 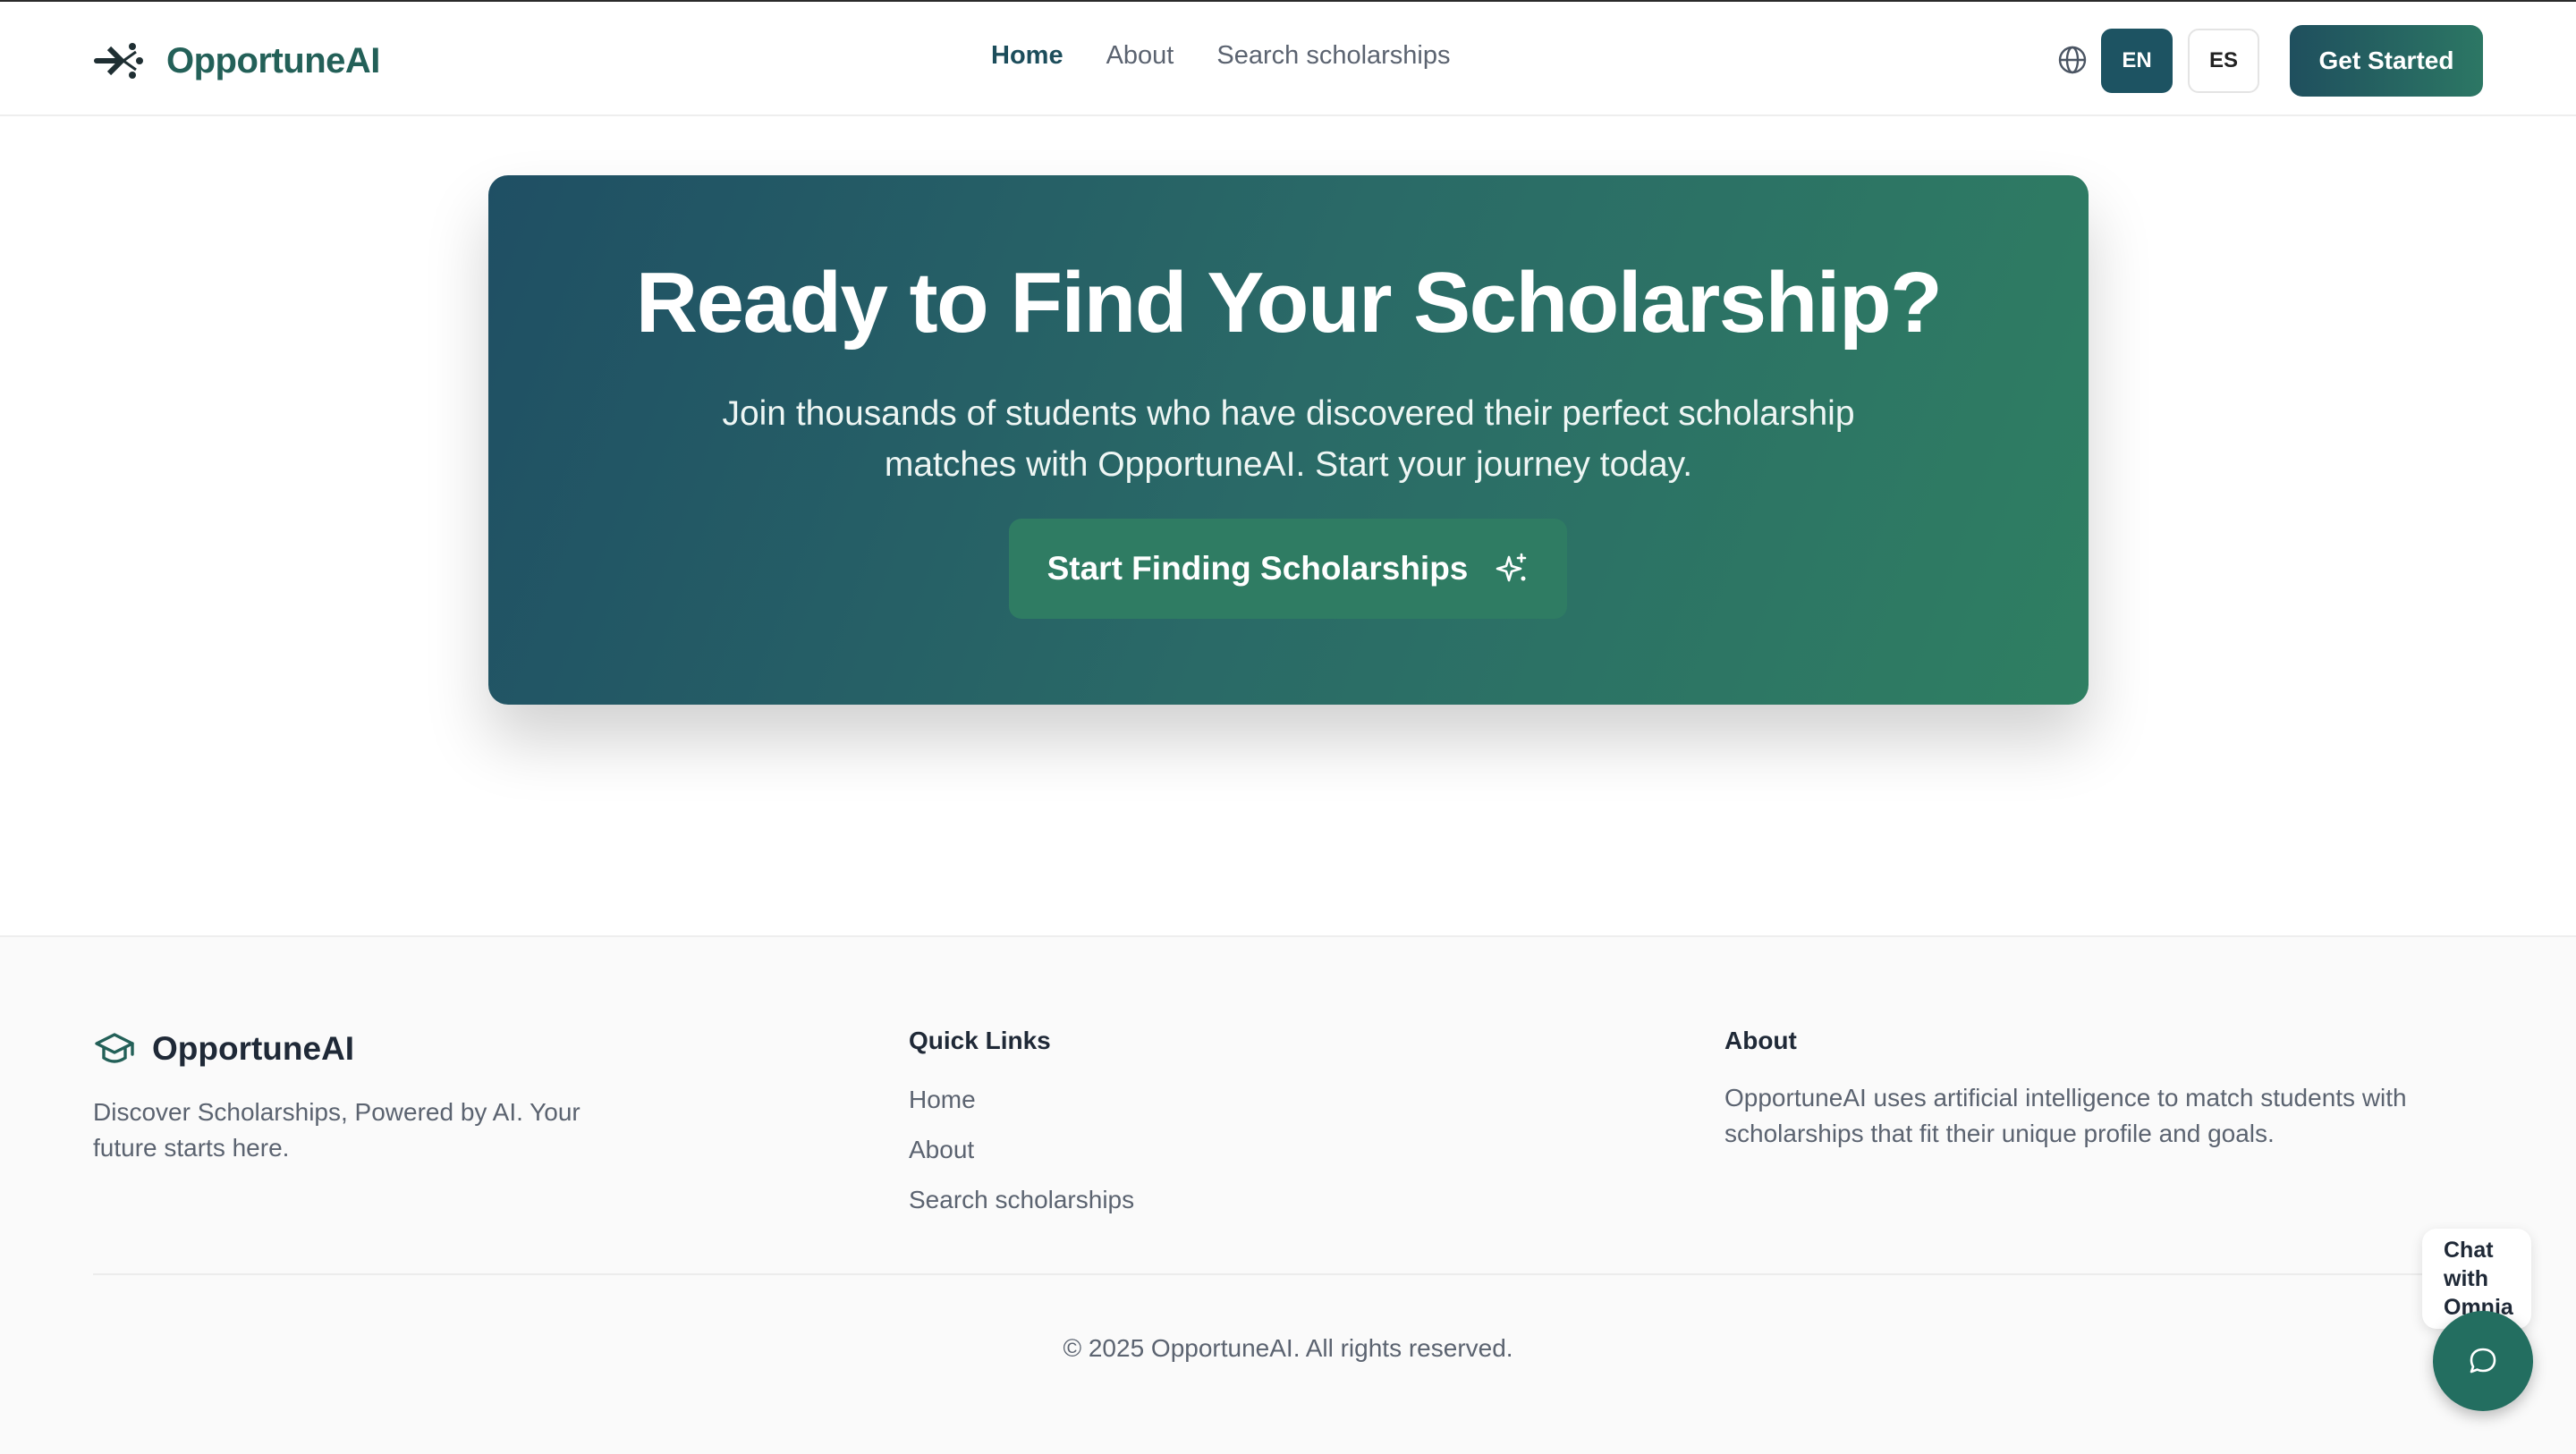 I want to click on get-started-button: Get Started, so click(x=2386, y=61).